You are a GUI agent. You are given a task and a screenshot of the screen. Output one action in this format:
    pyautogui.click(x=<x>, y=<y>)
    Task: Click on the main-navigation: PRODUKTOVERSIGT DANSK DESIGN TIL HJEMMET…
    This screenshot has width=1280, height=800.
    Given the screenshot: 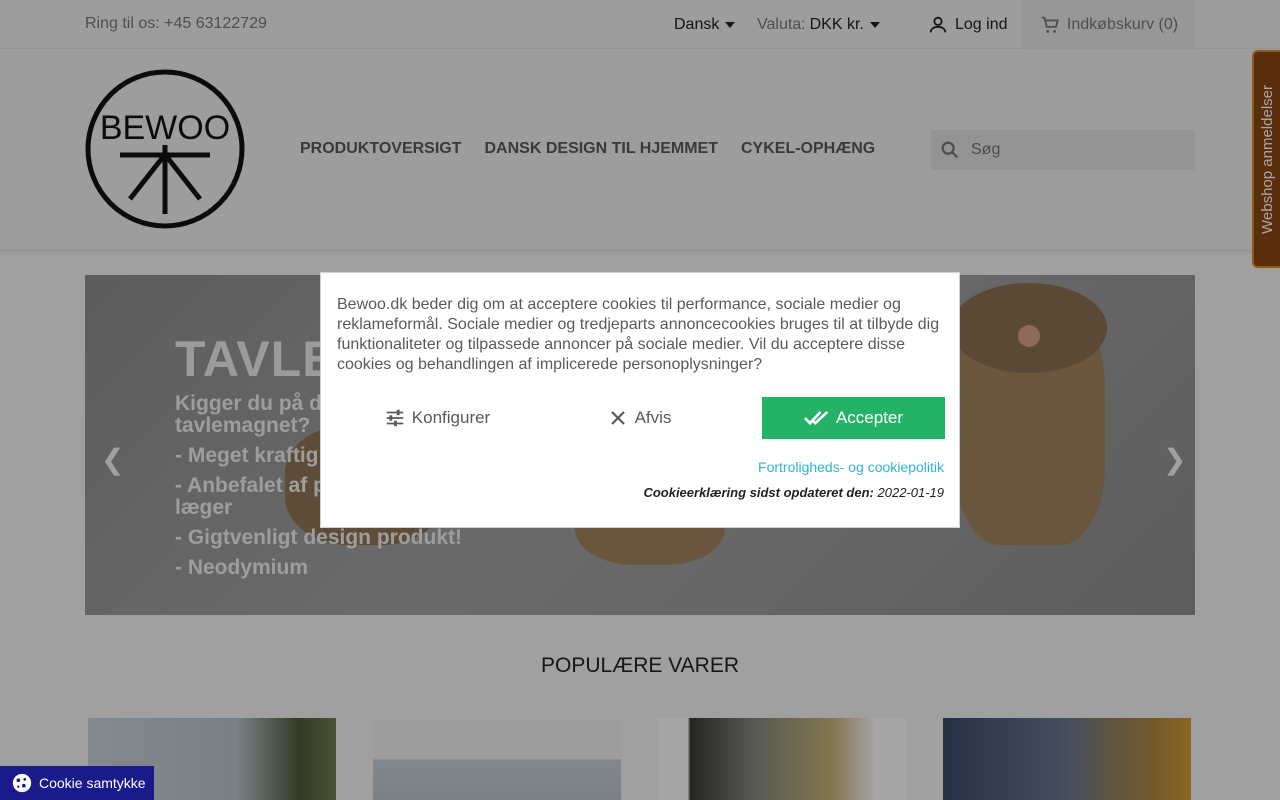 What is the action you would take?
    pyautogui.click(x=587, y=149)
    